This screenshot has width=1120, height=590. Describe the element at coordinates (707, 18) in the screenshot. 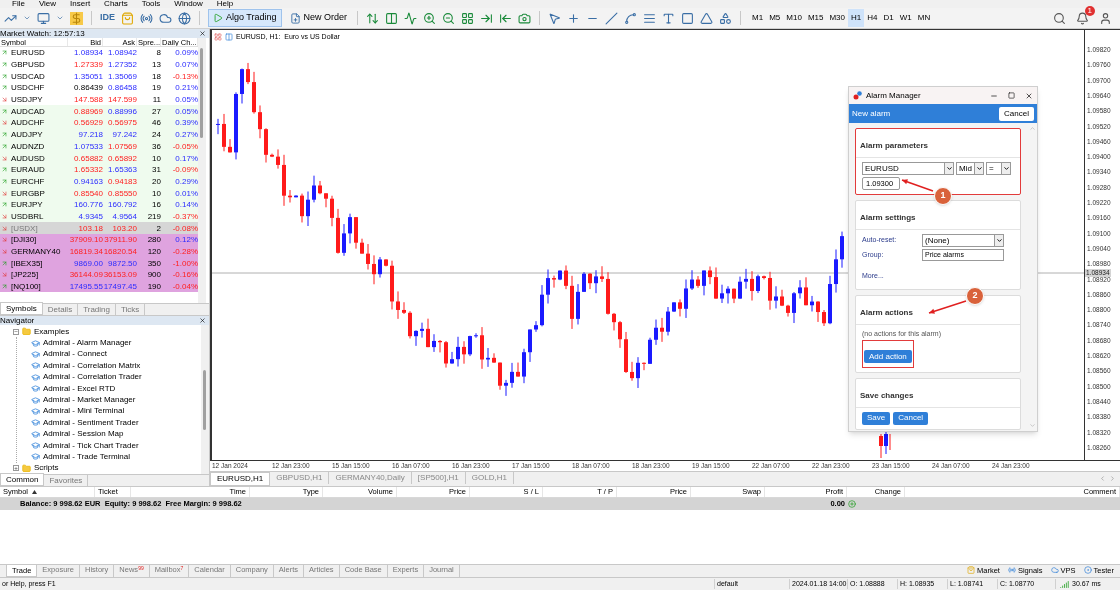

I see `triangle-icon` at that location.